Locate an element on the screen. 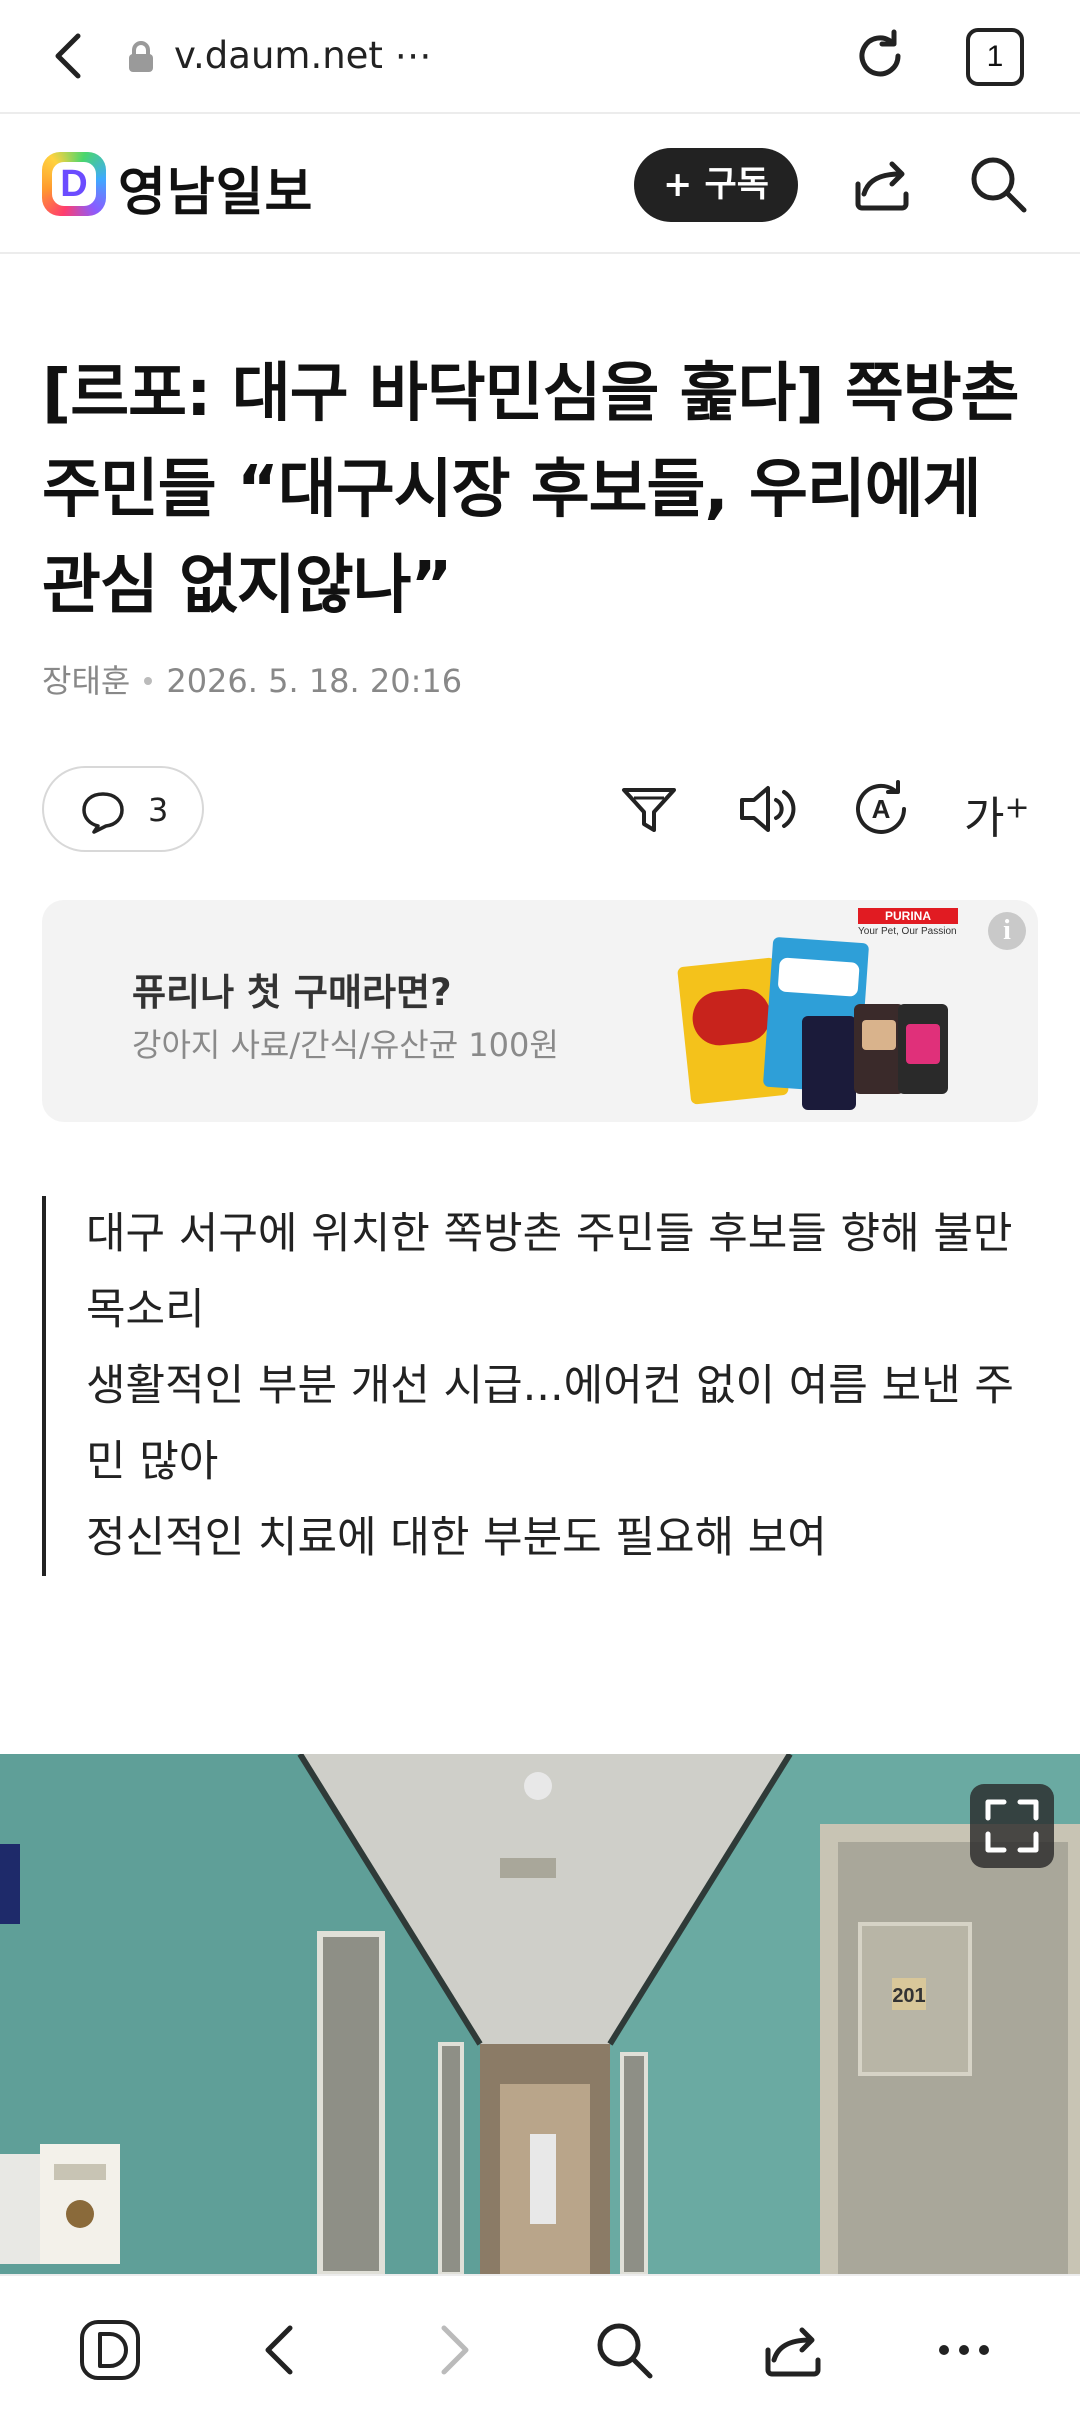  browser-url-bar: v.daum.net ⋯ 1 is located at coordinates (540, 57).